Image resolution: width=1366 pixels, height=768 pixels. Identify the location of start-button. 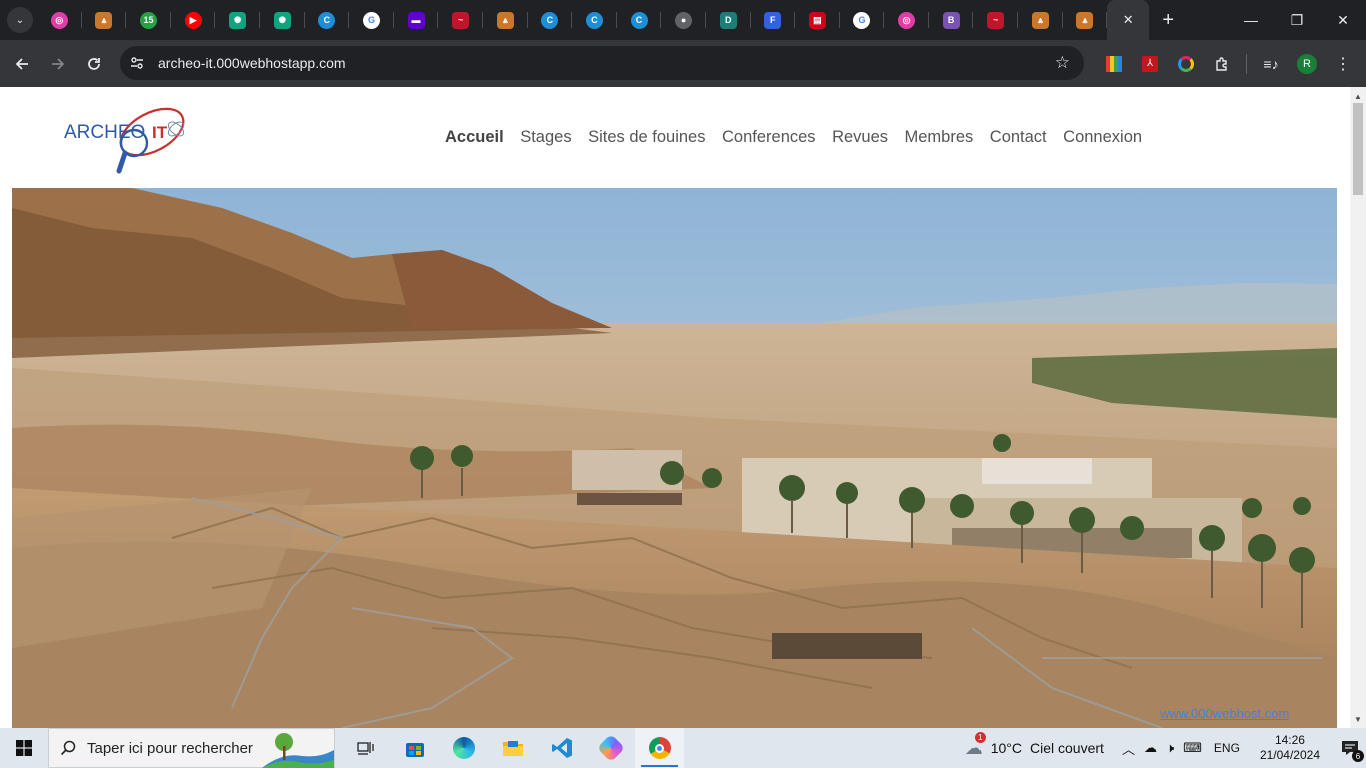
(24, 748).